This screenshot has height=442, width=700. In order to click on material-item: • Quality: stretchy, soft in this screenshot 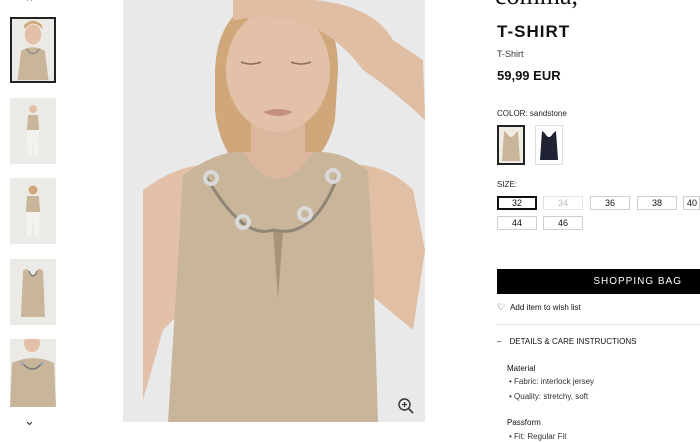, I will do `click(549, 396)`.